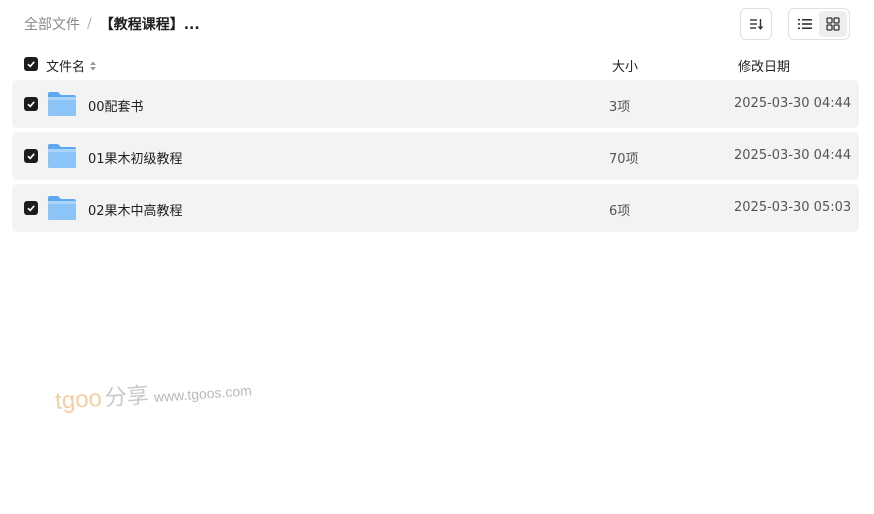 The image size is (874, 514). I want to click on file-row: 01果木初级教程 70项 2025-03-30 04:44, so click(435, 156).